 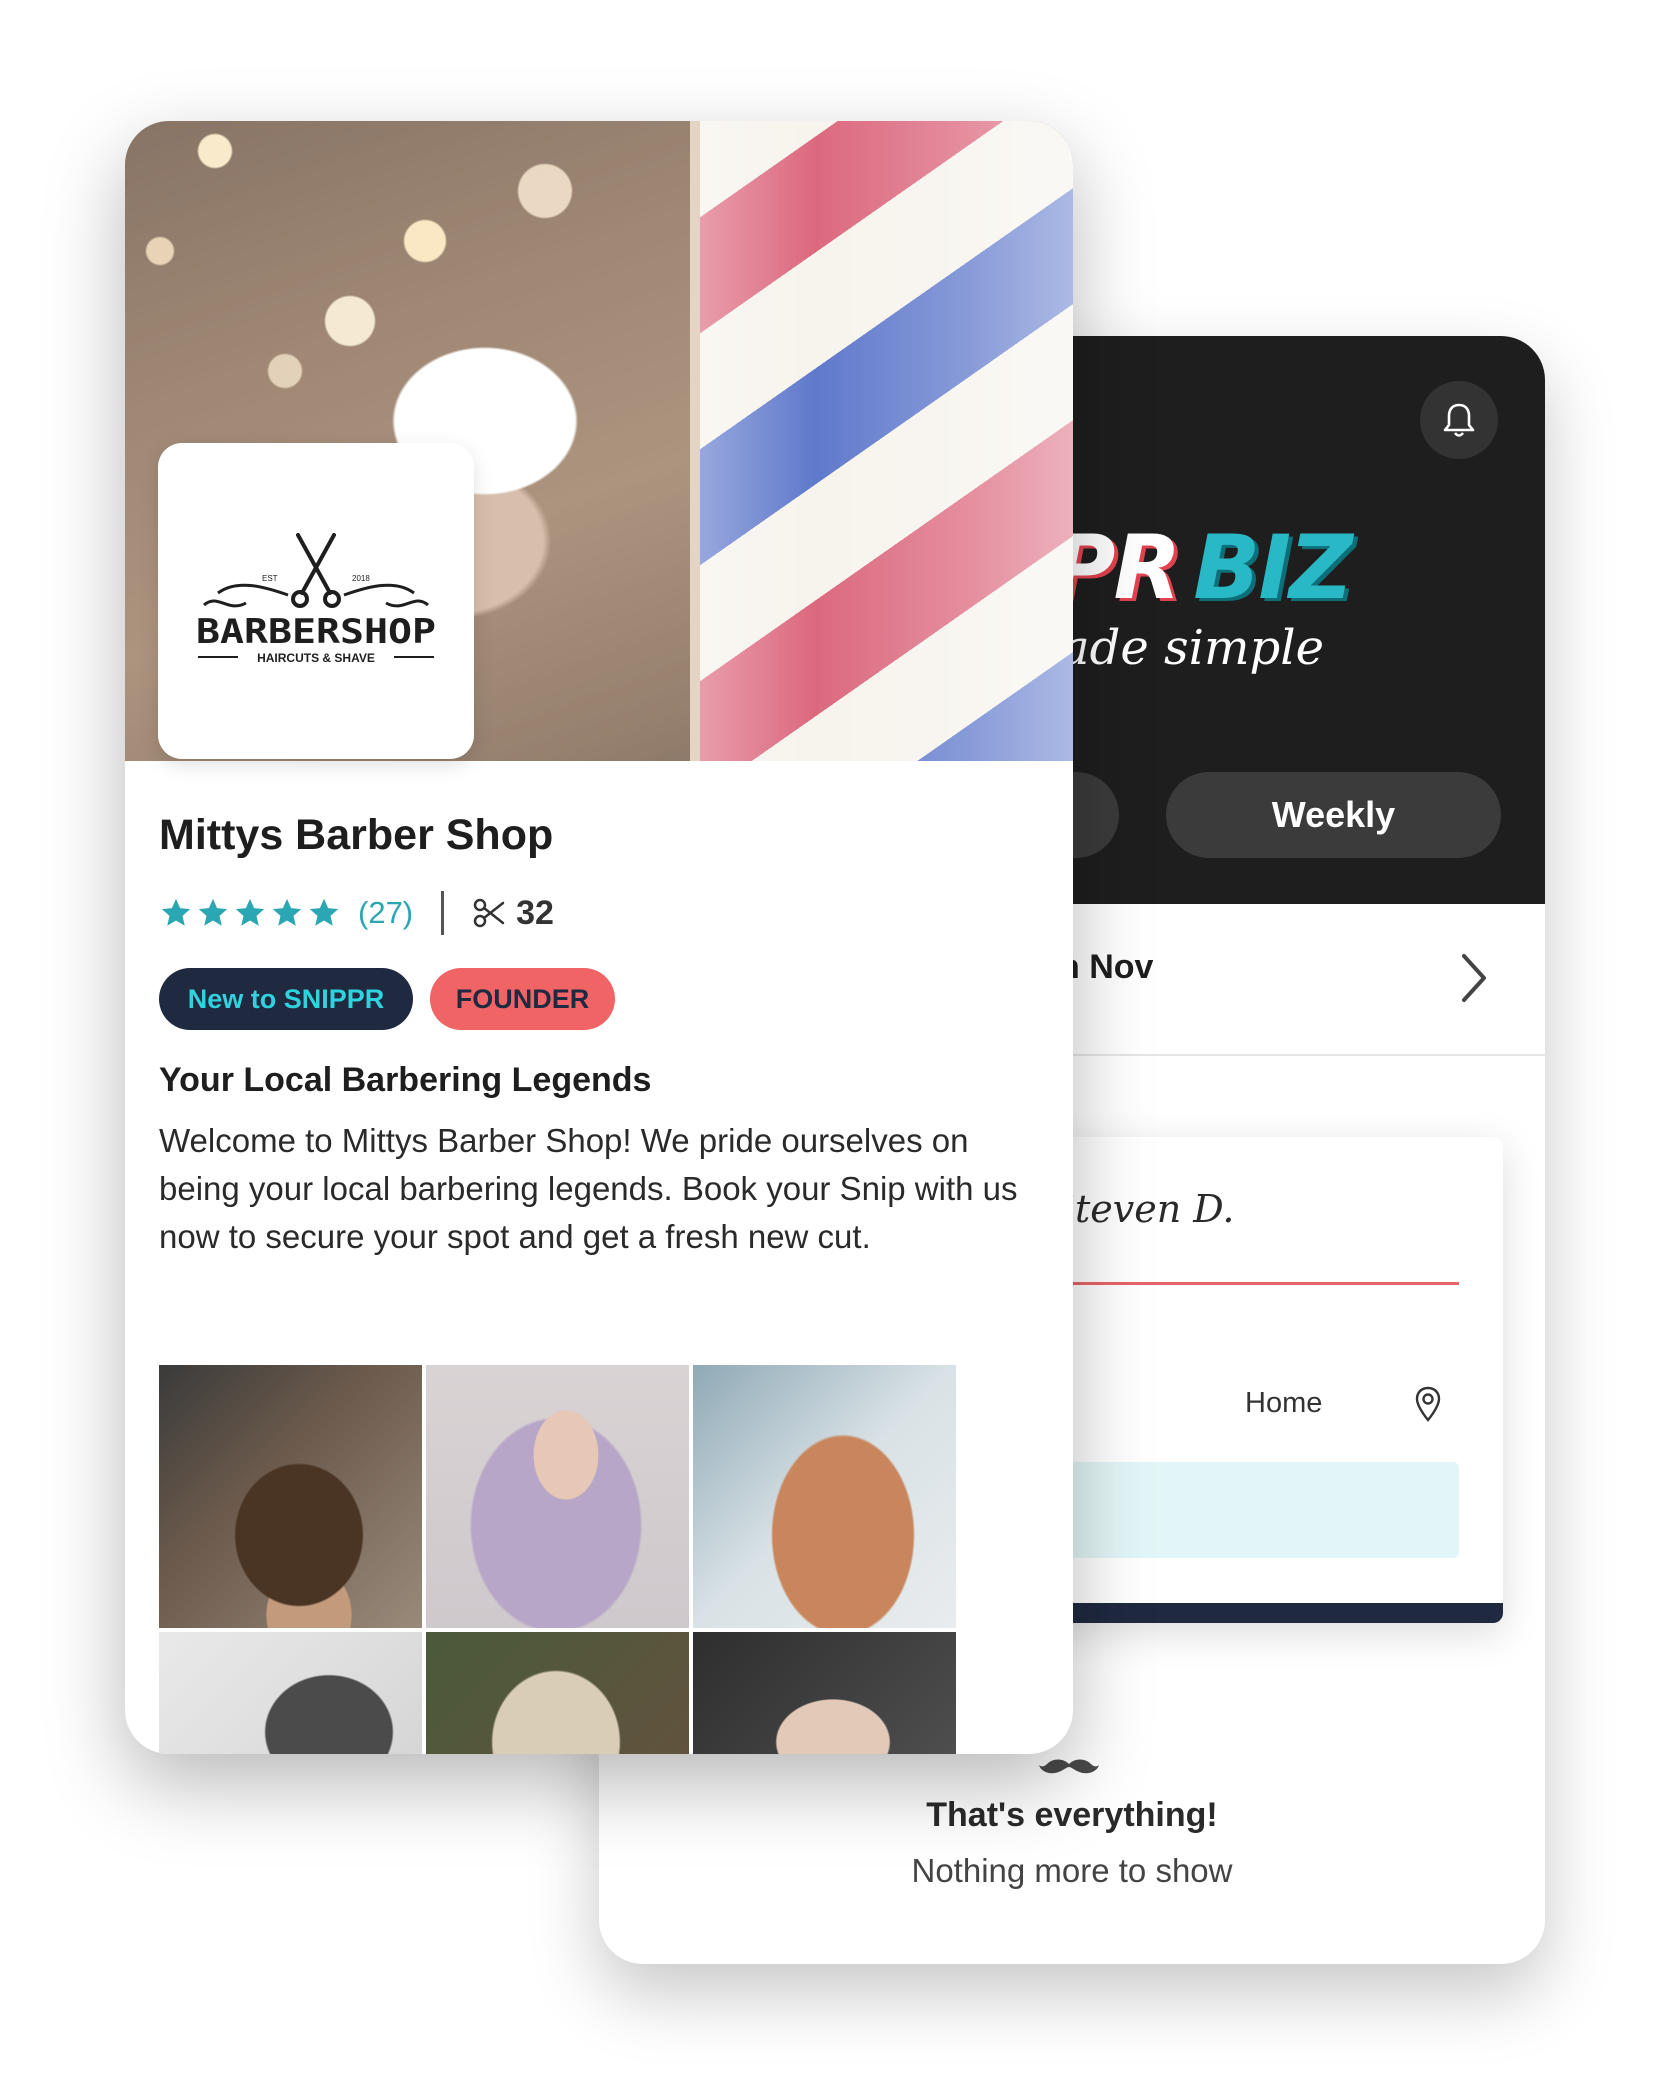 What do you see at coordinates (1072, 1870) in the screenshot?
I see `end-of-list-subtitle: Nothing more to show` at bounding box center [1072, 1870].